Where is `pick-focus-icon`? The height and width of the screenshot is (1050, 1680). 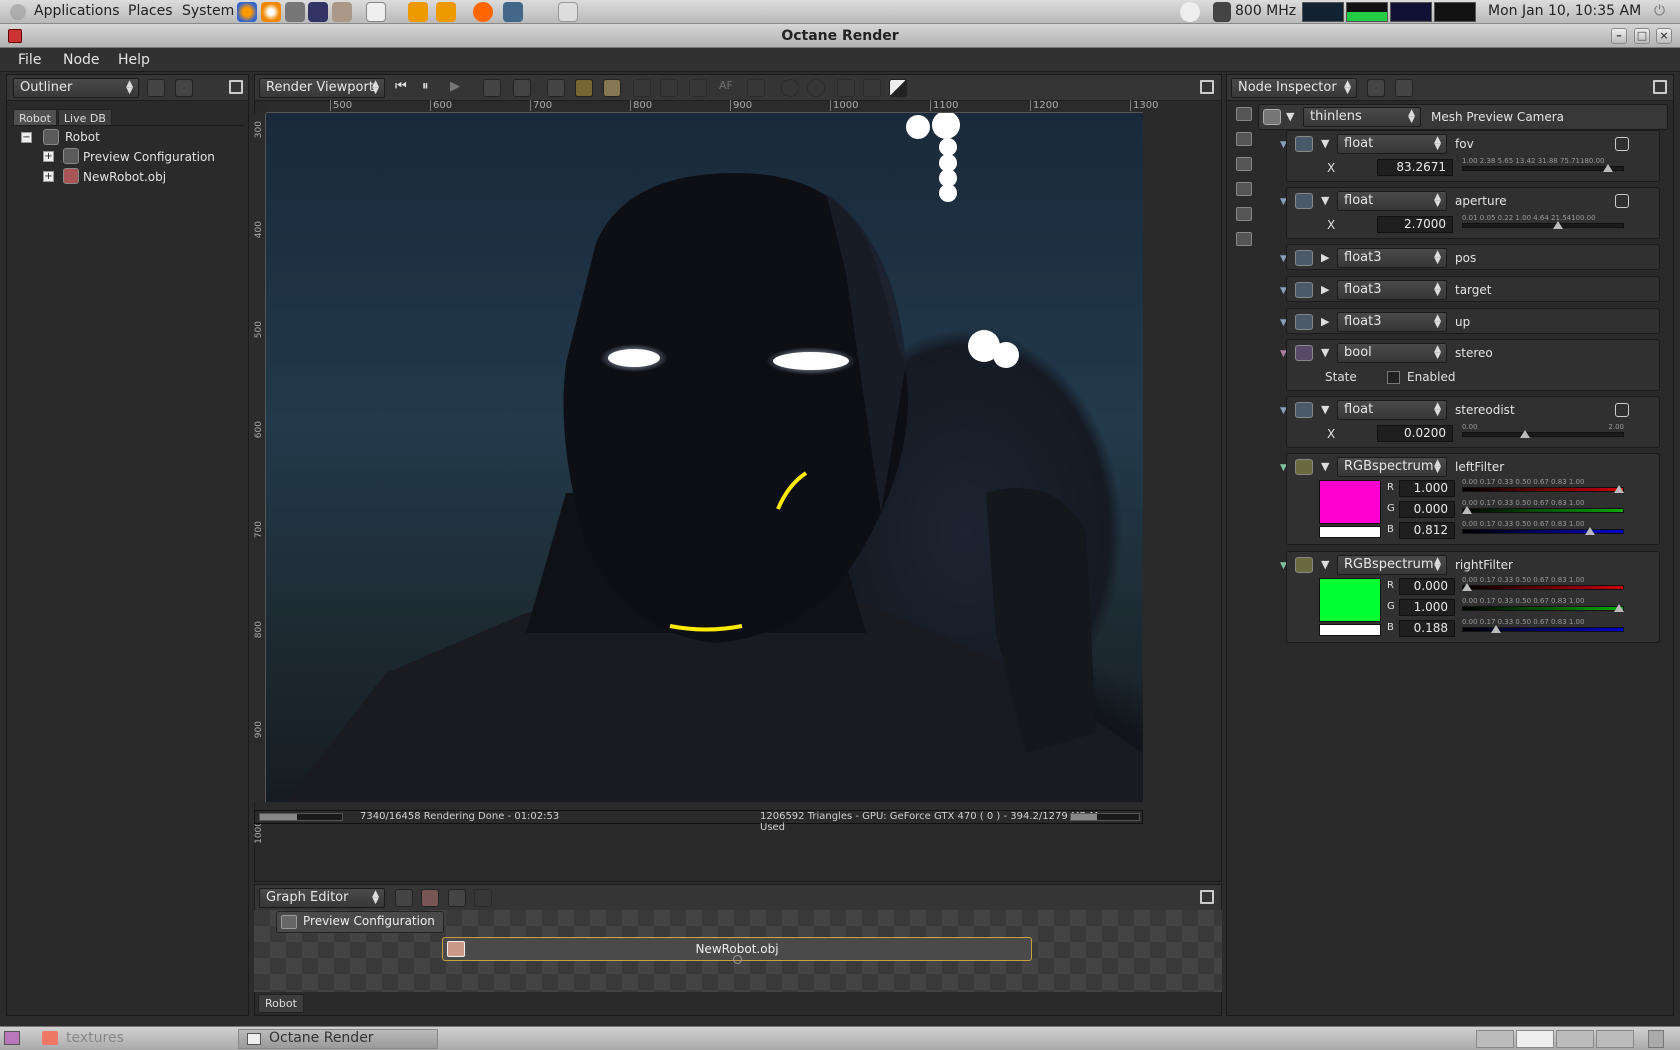
pick-focus-icon is located at coordinates (612, 88).